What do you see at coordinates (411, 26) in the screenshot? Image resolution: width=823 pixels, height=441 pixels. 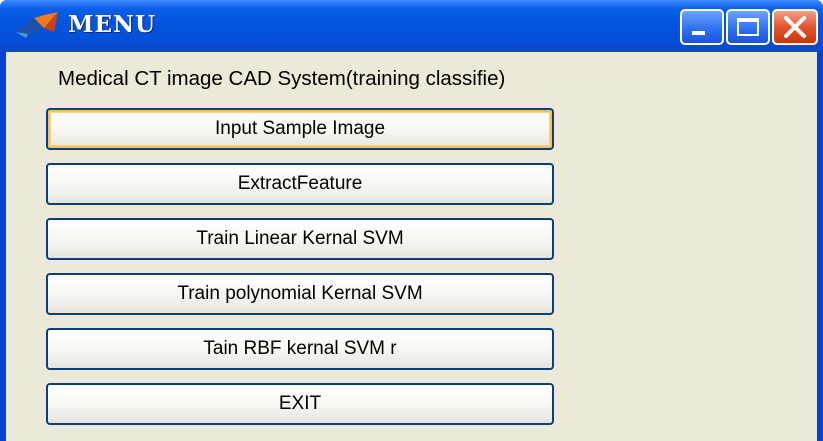 I see `title-bar: MENU` at bounding box center [411, 26].